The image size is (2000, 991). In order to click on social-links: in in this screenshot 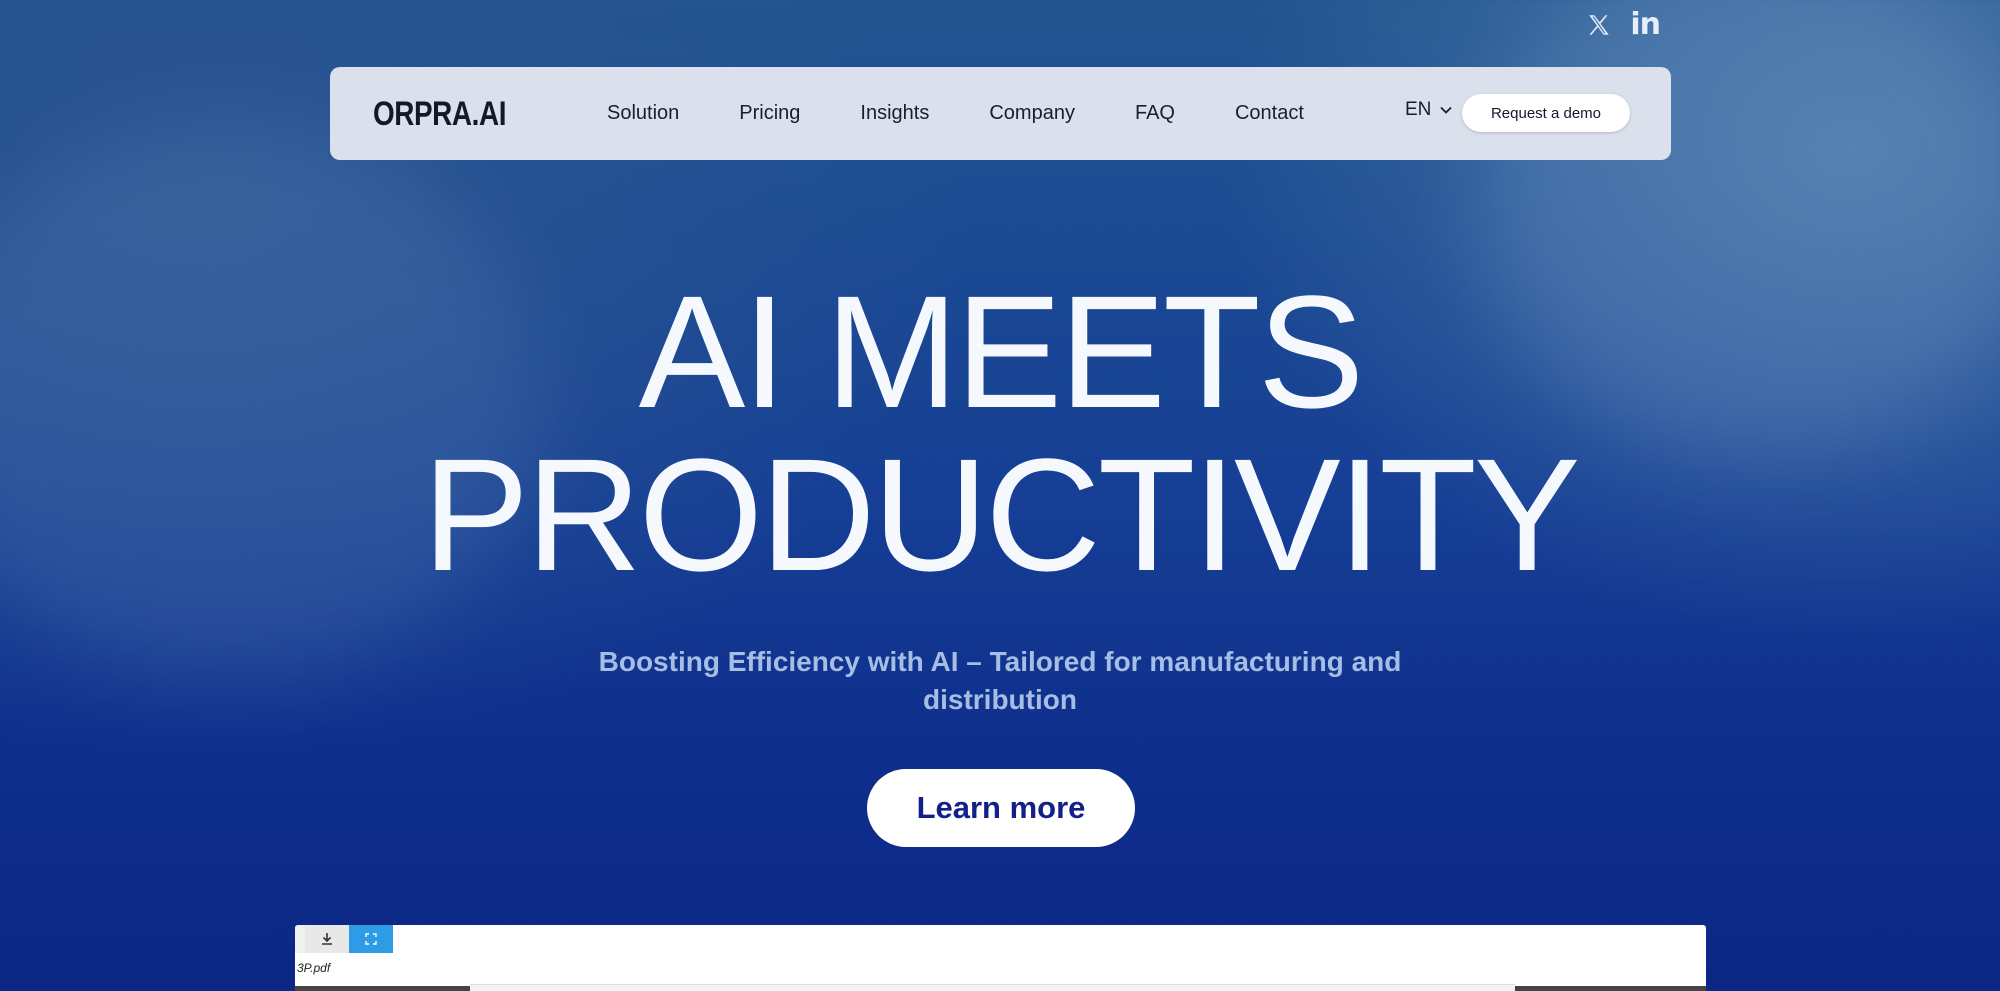, I will do `click(1623, 25)`.